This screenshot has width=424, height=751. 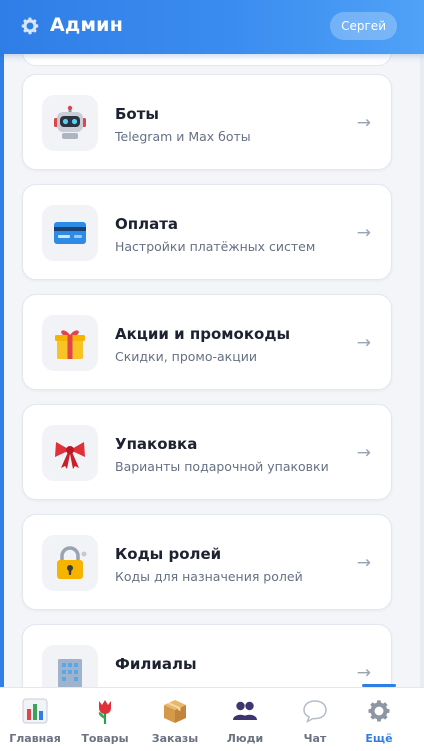 I want to click on gift-icon, so click(x=70, y=344).